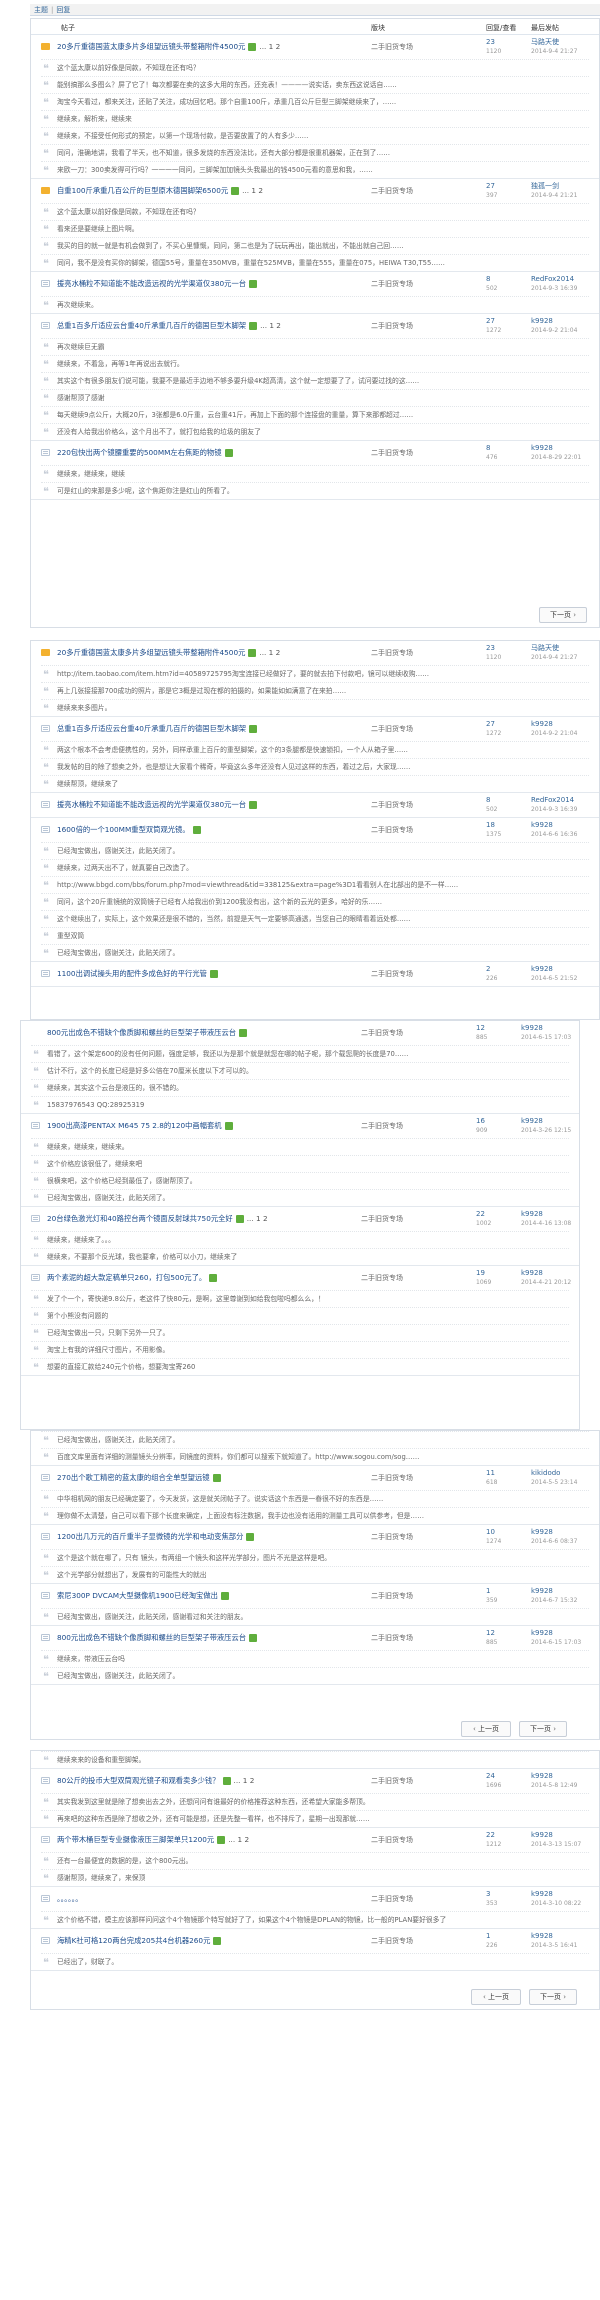  I want to click on reply-snippet: ❝ 继续来，其实这个云台是液压的，很不错的。, so click(300, 1087).